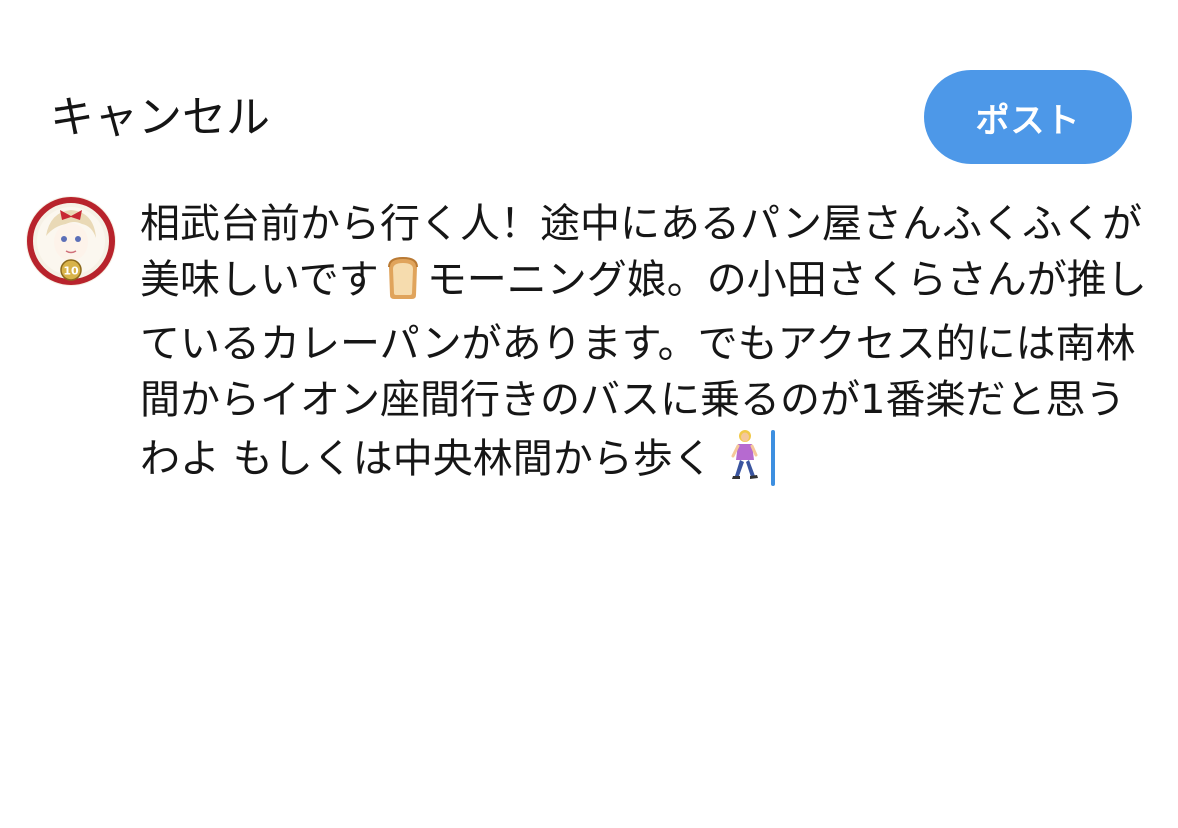  What do you see at coordinates (1028, 117) in the screenshot?
I see `post-button: ポスト` at bounding box center [1028, 117].